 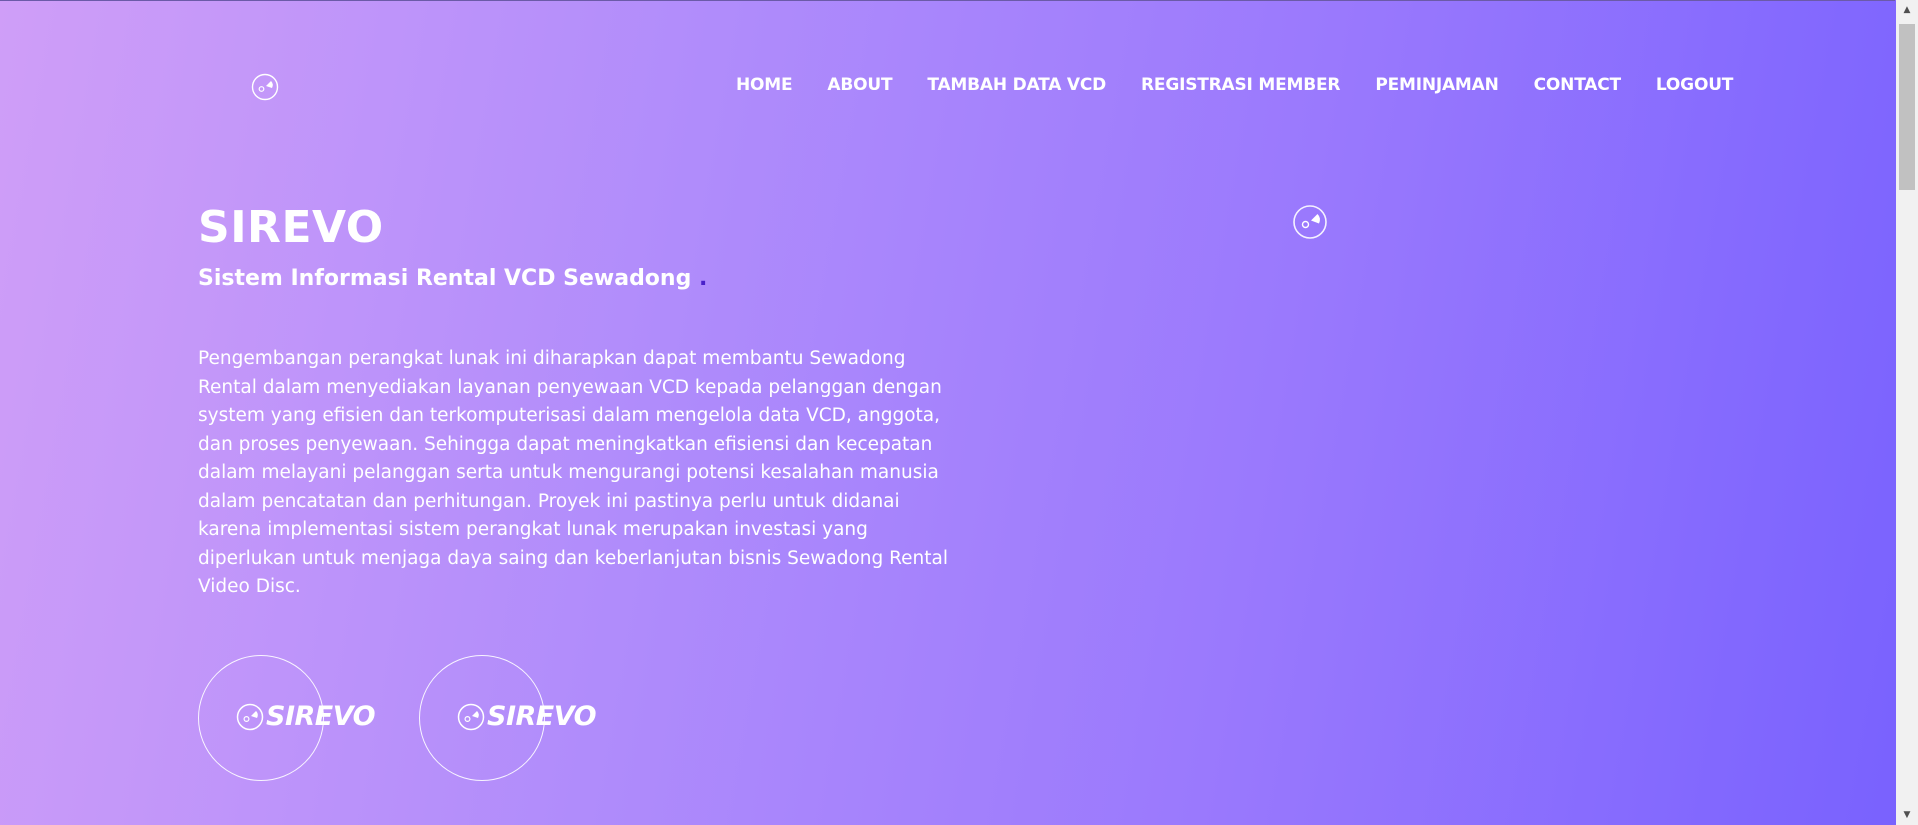 I want to click on hero-subtitle: Sistem Informasi Rental VCD Sewadong ., so click(x=452, y=279).